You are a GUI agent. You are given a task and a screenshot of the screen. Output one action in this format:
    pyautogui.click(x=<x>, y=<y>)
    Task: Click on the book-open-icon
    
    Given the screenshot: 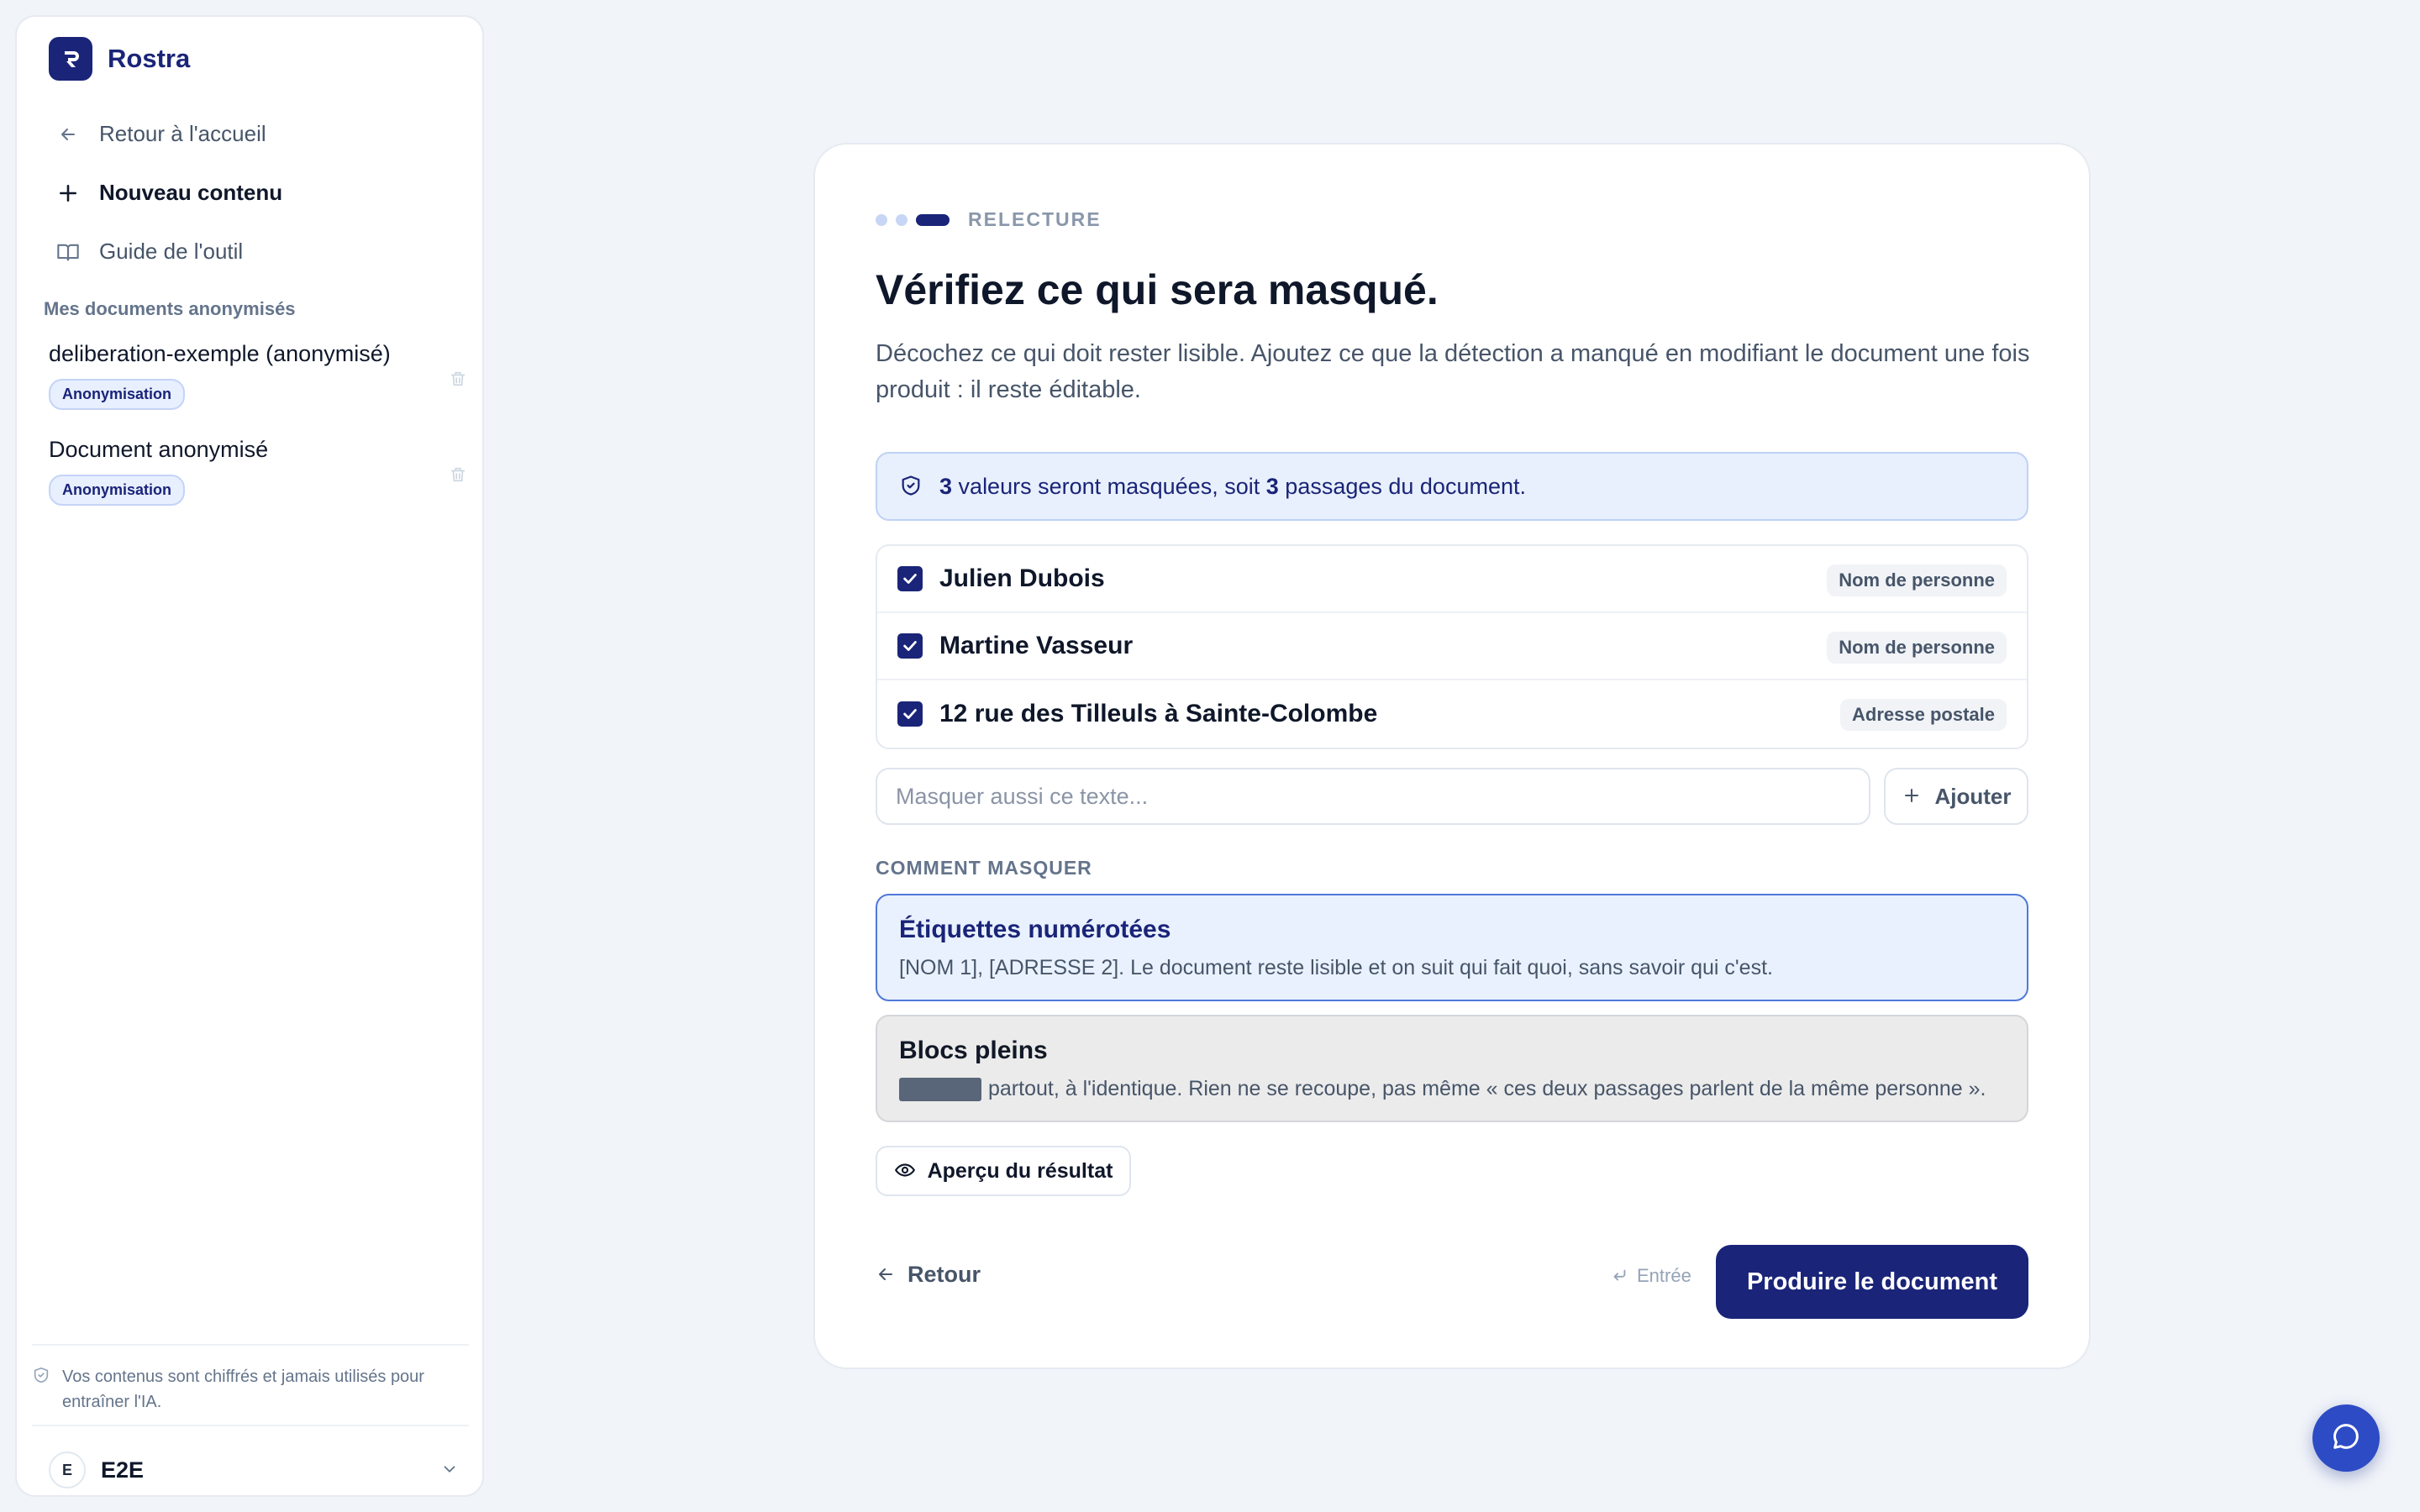 What is the action you would take?
    pyautogui.click(x=68, y=252)
    